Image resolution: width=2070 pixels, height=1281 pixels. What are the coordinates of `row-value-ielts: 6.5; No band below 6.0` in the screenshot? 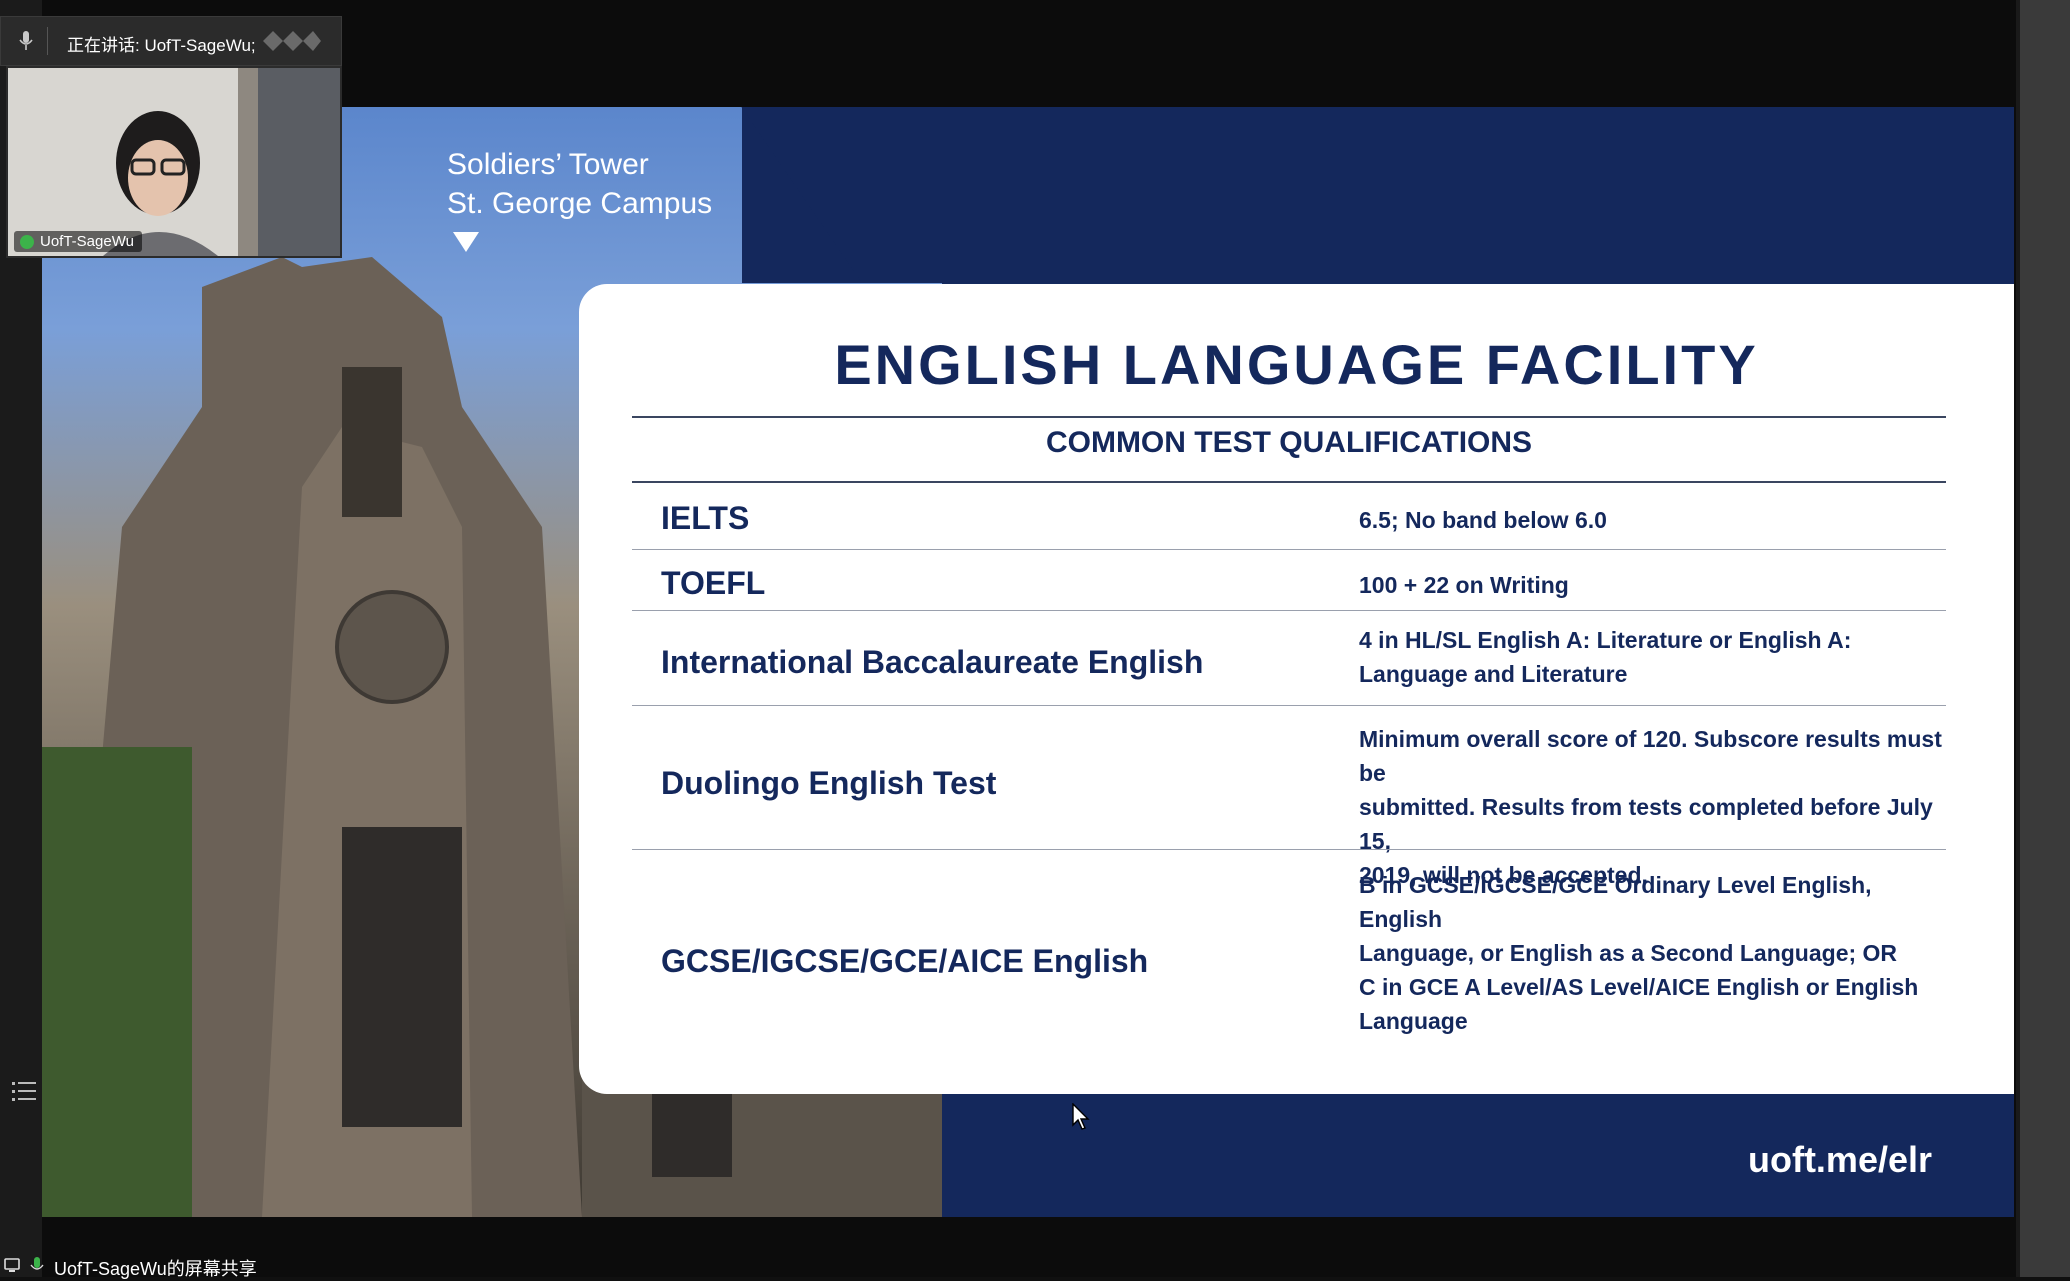 It's located at (1659, 520).